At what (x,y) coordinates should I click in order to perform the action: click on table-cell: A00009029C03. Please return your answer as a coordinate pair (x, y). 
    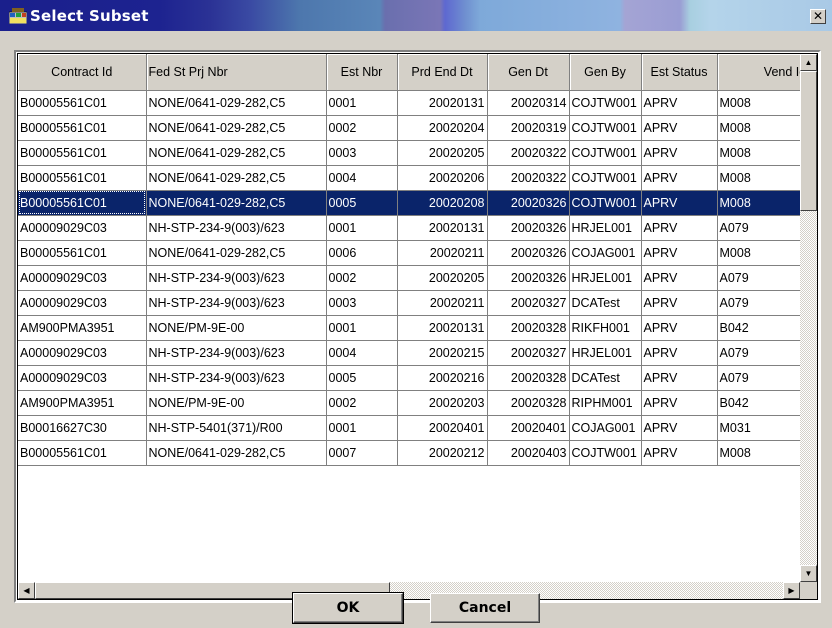
    Looking at the image, I should click on (82, 378).